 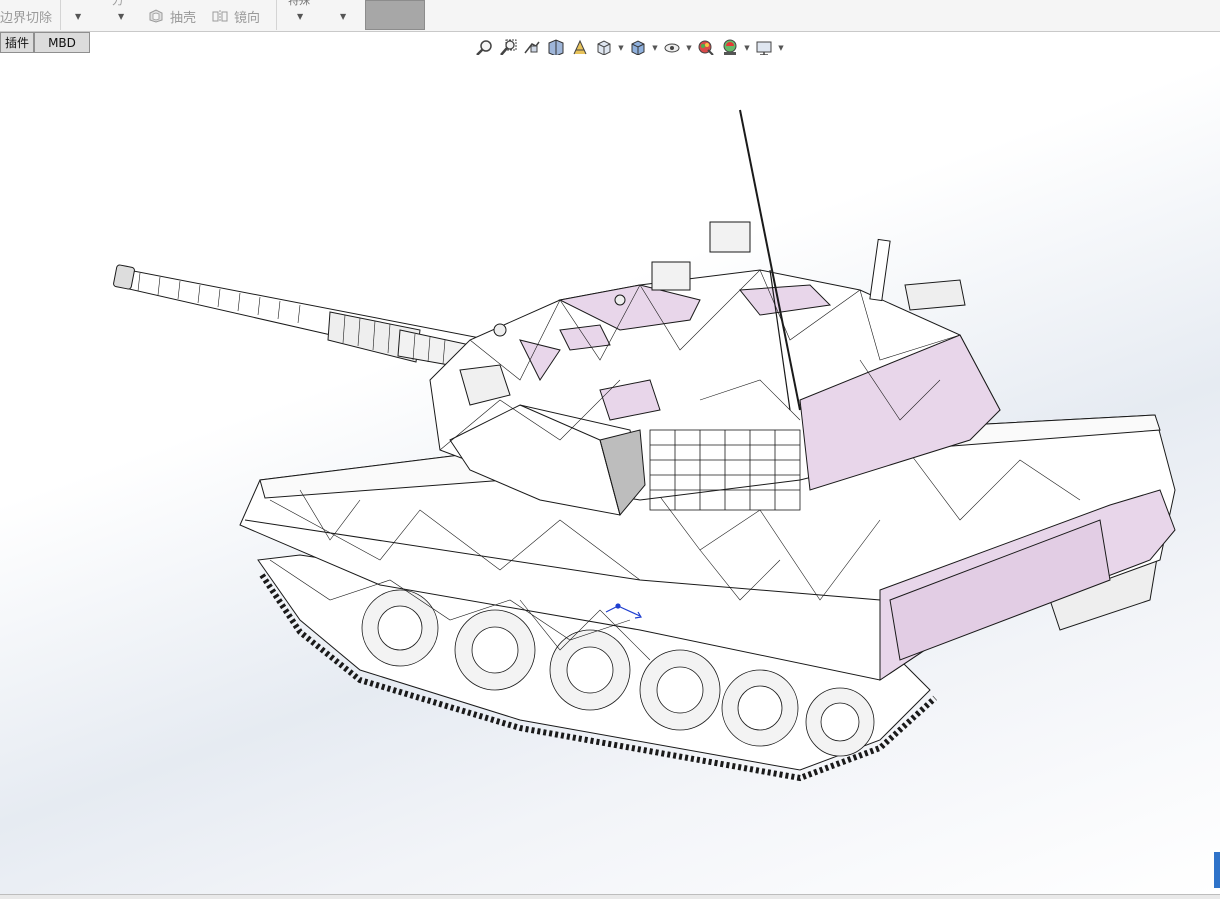 What do you see at coordinates (395, 15) in the screenshot?
I see `color-swatch-button` at bounding box center [395, 15].